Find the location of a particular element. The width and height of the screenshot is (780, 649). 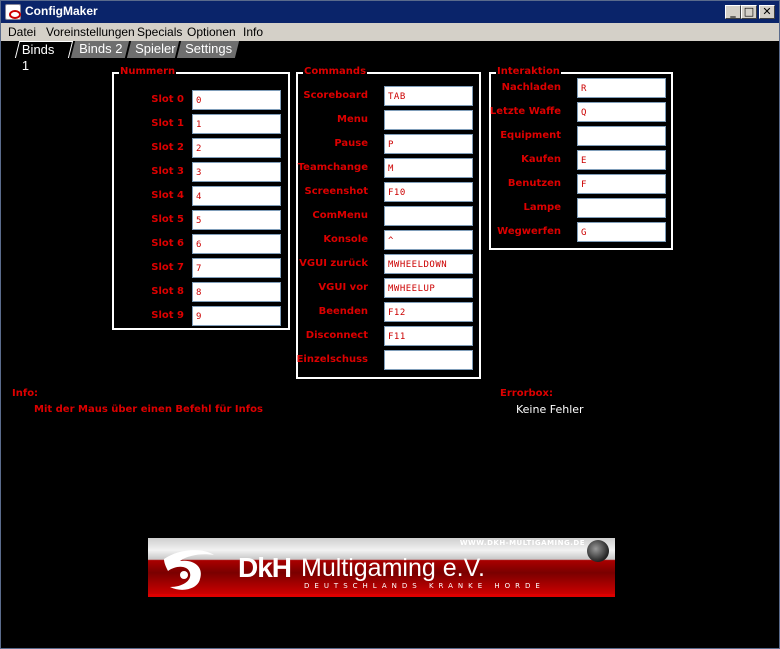

label-interaktion-4: Benutzen is located at coordinates (534, 183).